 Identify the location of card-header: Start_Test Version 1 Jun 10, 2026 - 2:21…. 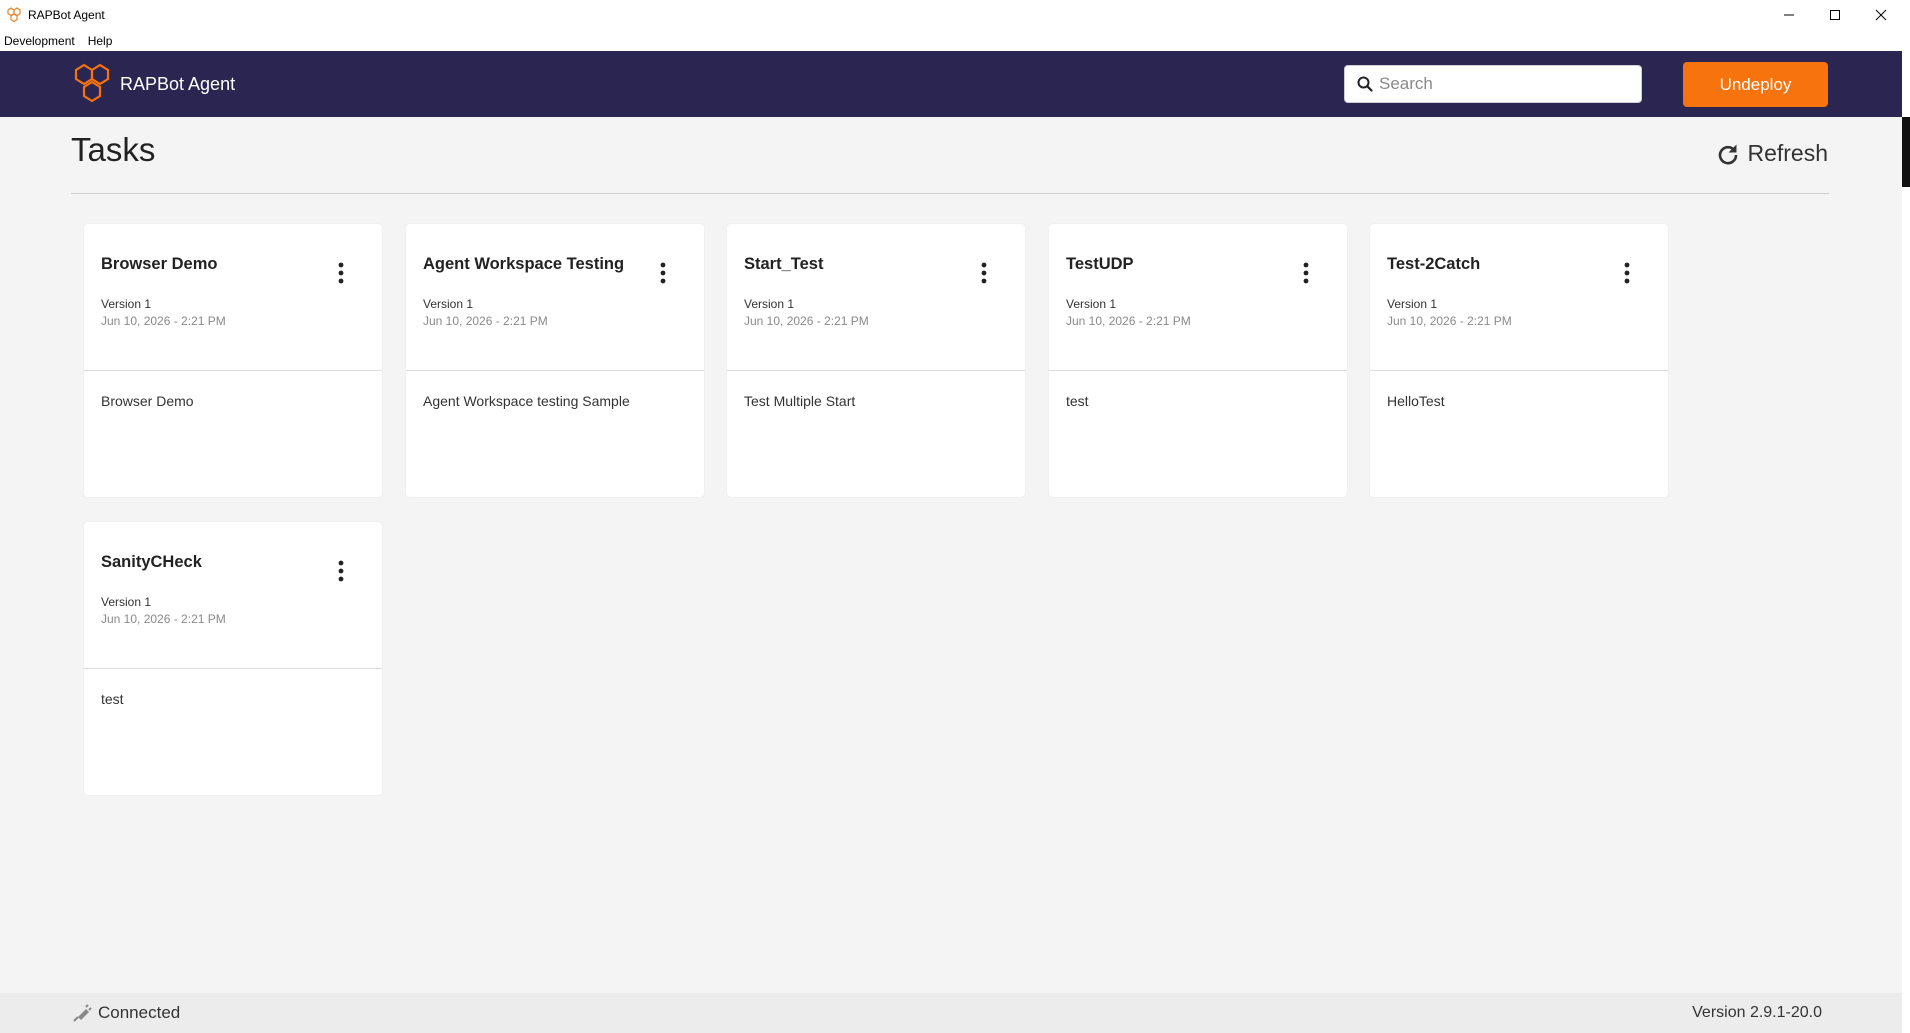
(876, 297).